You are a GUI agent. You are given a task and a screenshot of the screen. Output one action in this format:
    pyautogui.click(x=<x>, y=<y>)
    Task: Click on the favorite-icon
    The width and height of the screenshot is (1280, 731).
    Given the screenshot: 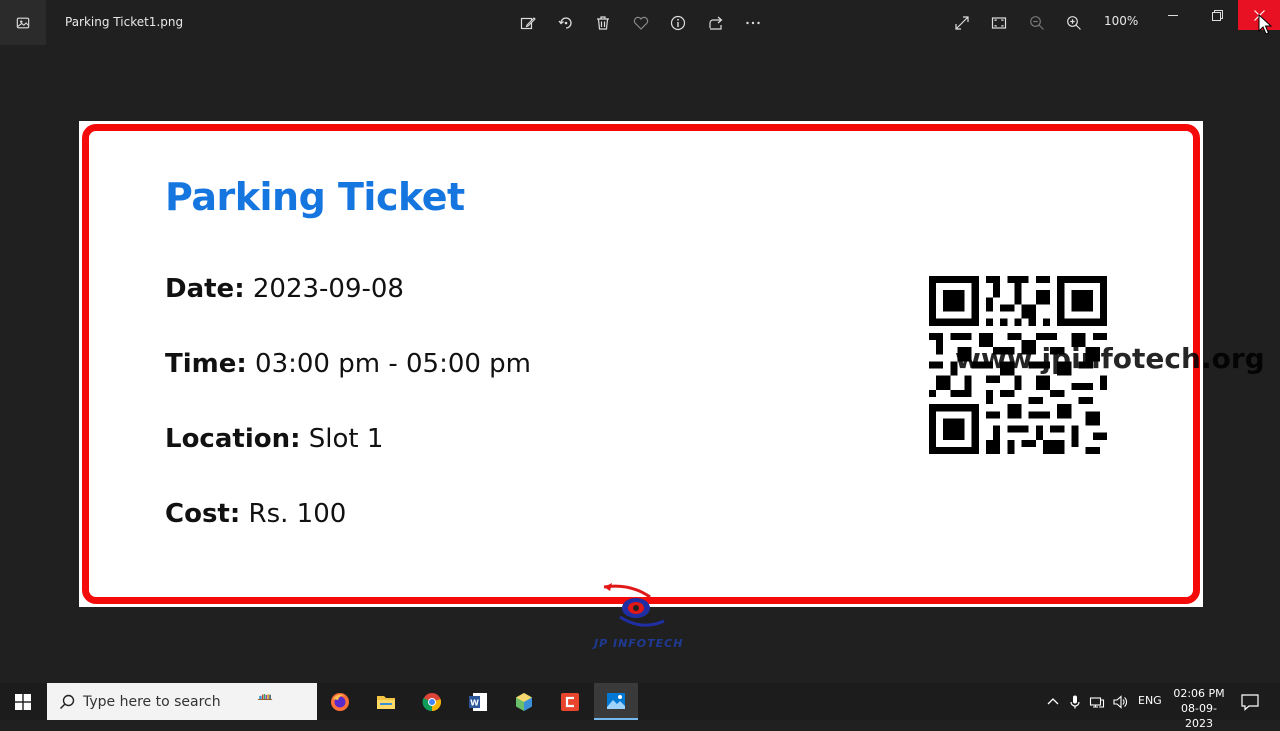 What is the action you would take?
    pyautogui.click(x=641, y=23)
    